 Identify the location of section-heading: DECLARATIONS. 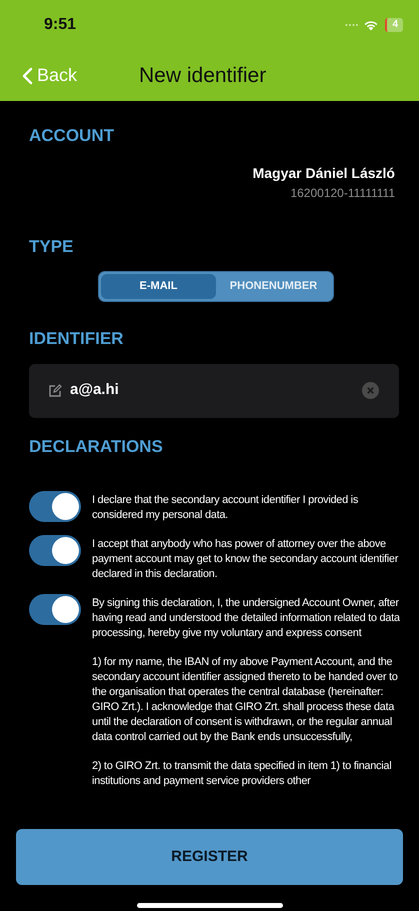
(96, 447).